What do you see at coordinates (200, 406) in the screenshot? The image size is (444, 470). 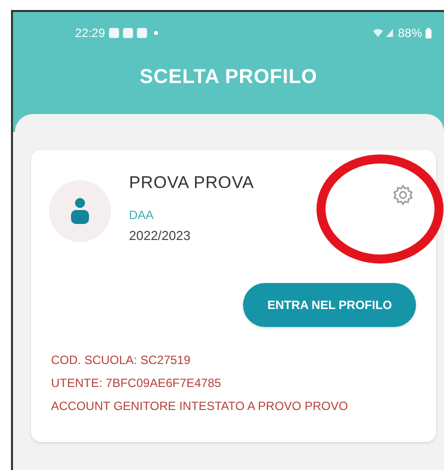 I see `account-detail: ACCOUNT GENITORE INTESTATO A PROVO PROVO` at bounding box center [200, 406].